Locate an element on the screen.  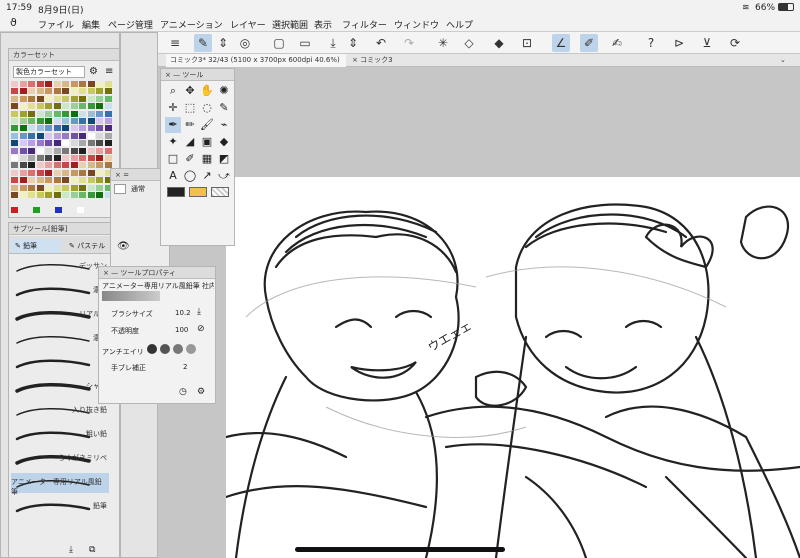
airbrush-icon: ⌁ is located at coordinates (224, 125).